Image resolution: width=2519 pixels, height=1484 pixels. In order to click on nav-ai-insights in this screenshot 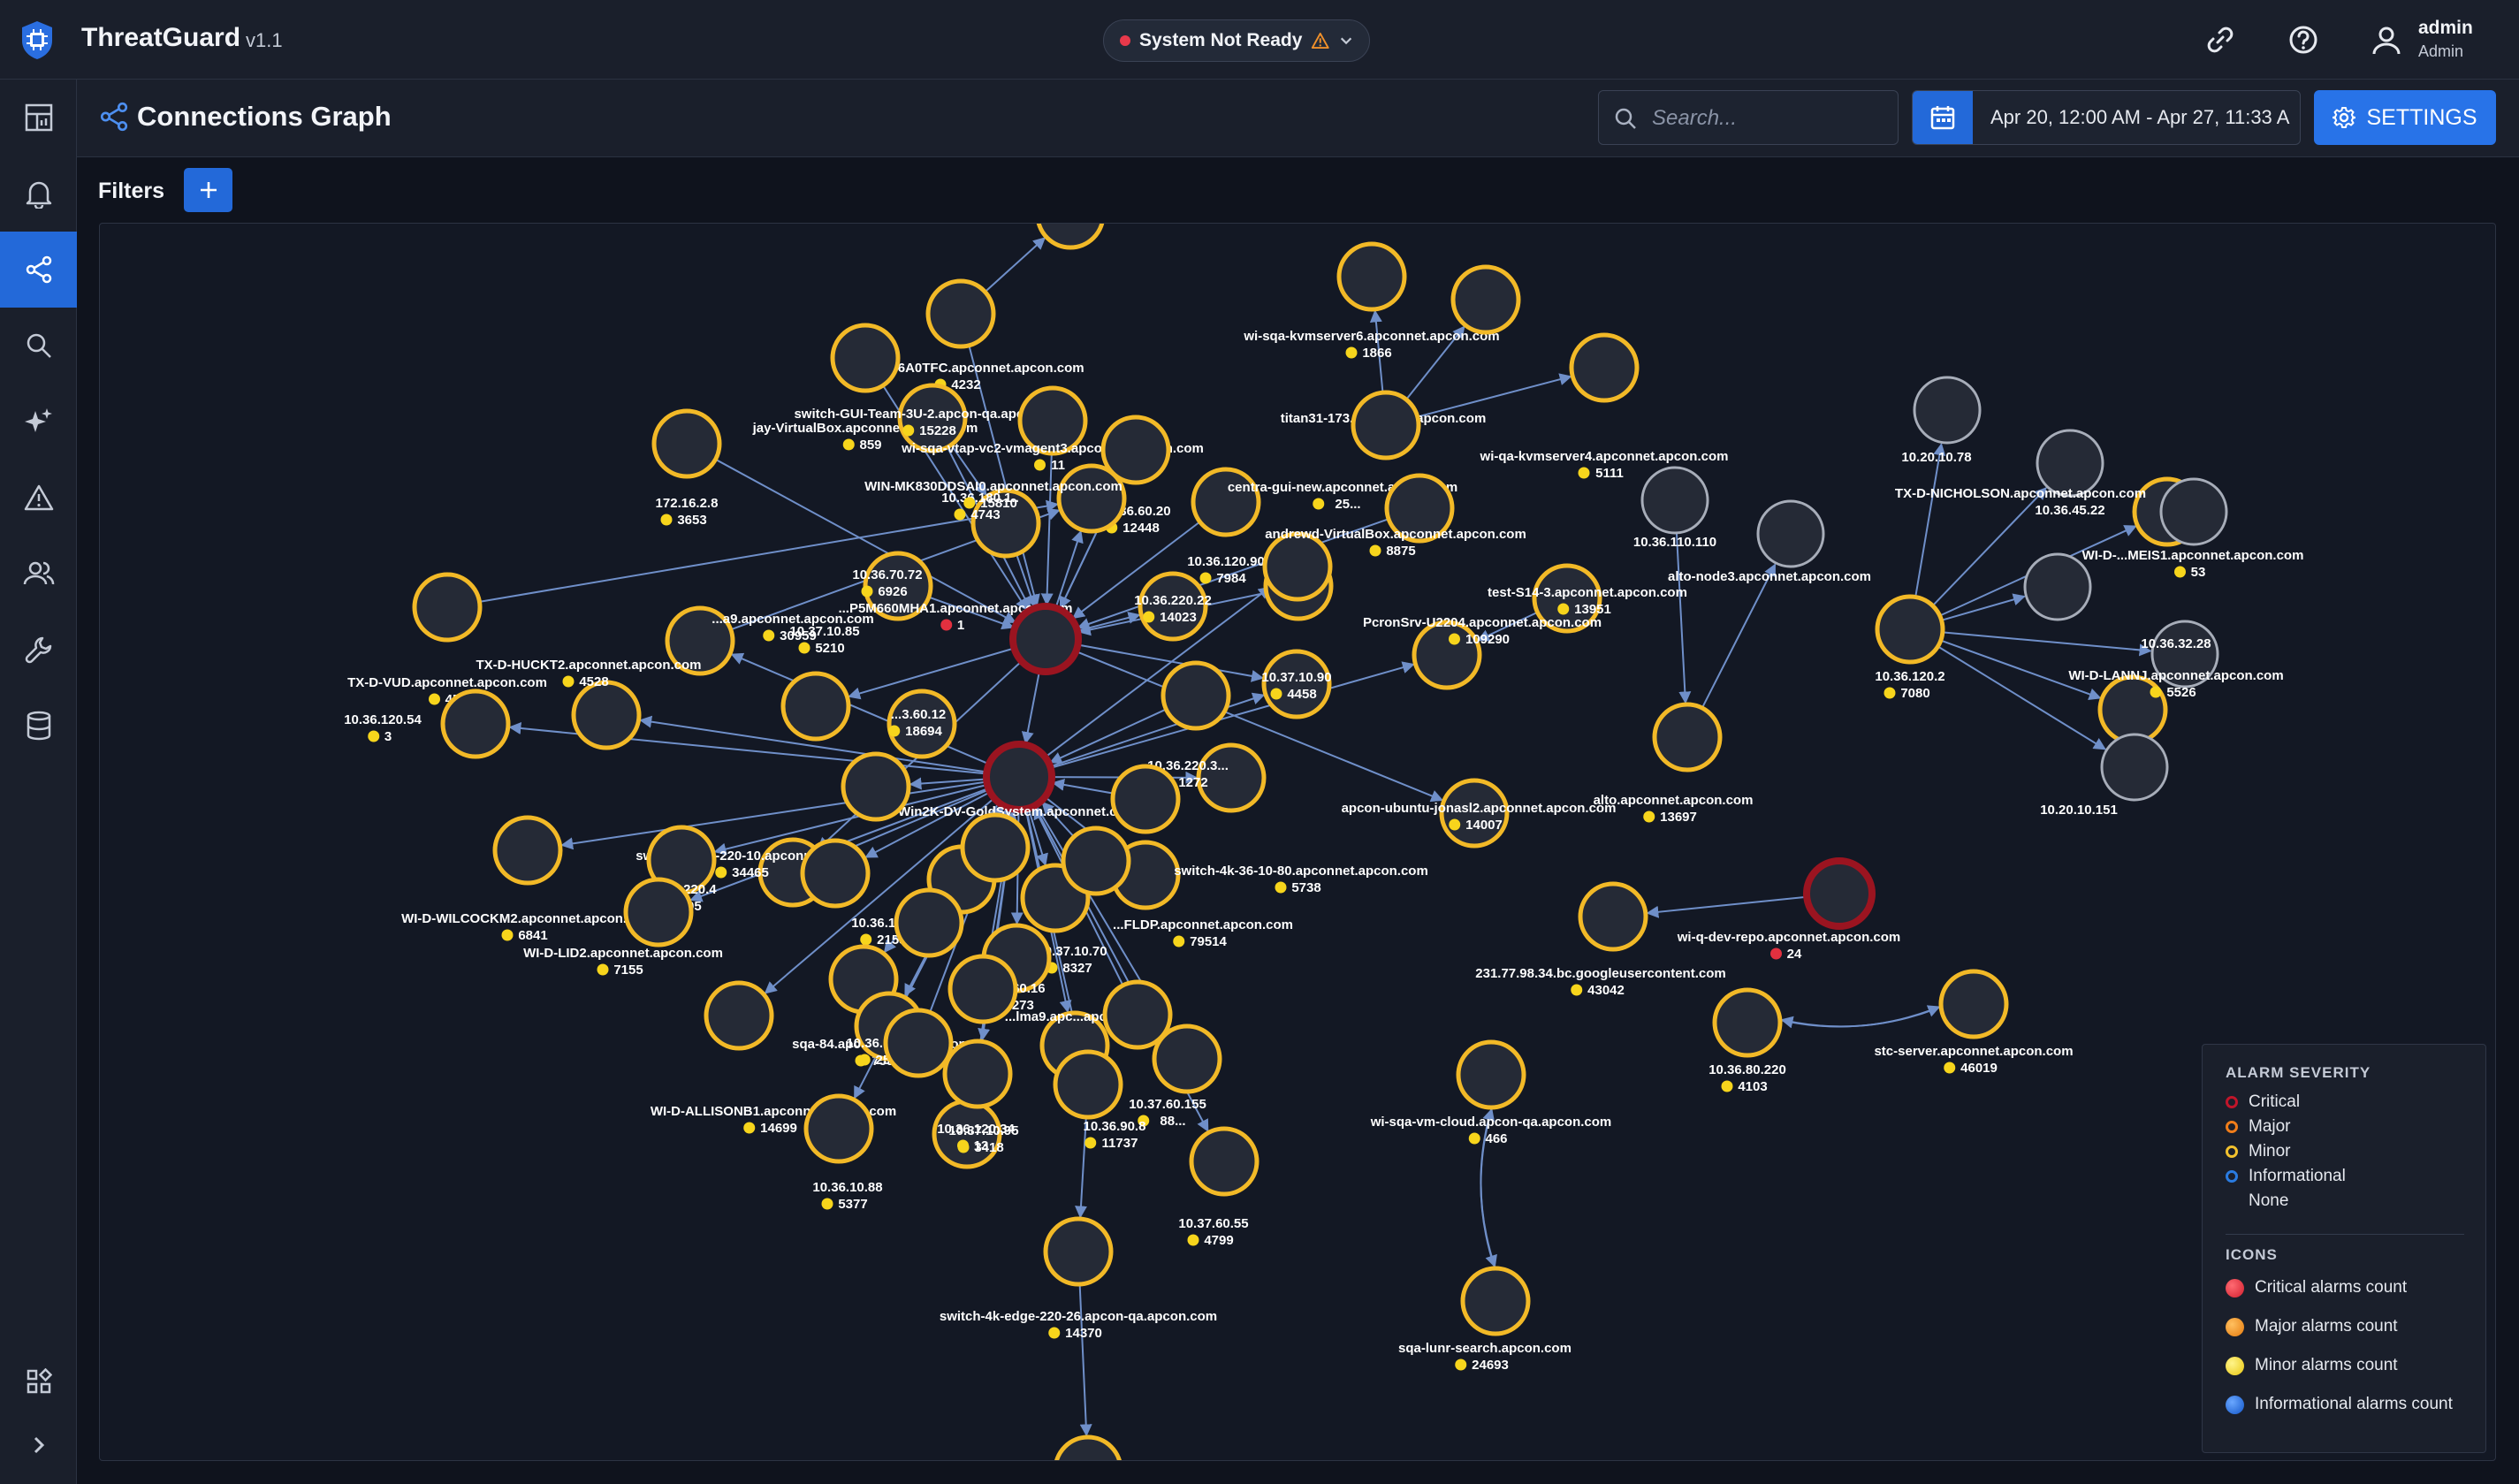, I will do `click(38, 422)`.